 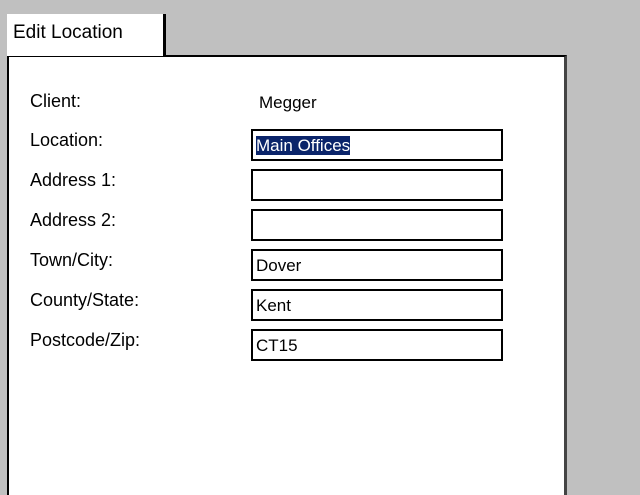 I want to click on county-field: Kent, so click(x=377, y=305).